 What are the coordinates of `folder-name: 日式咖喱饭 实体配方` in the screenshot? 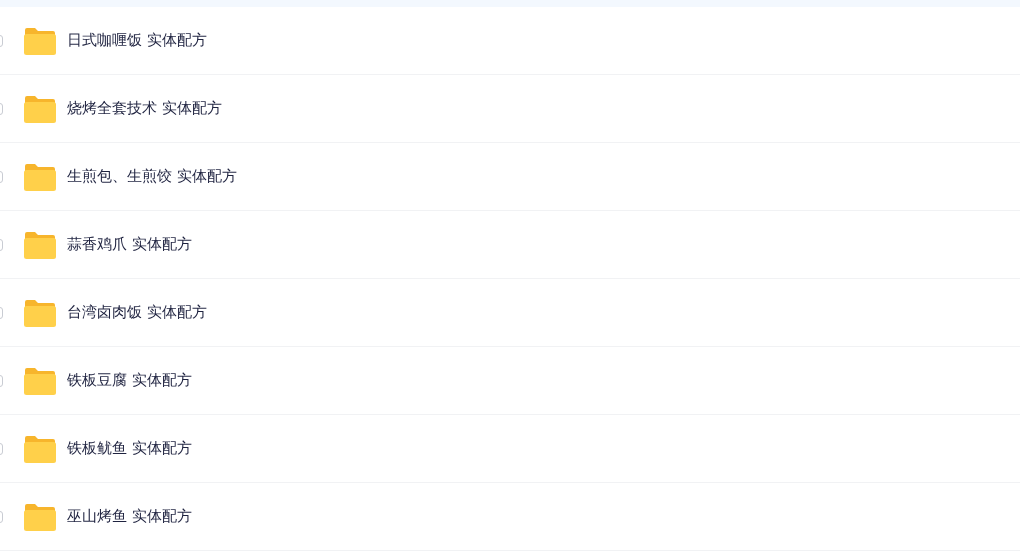 It's located at (137, 40).